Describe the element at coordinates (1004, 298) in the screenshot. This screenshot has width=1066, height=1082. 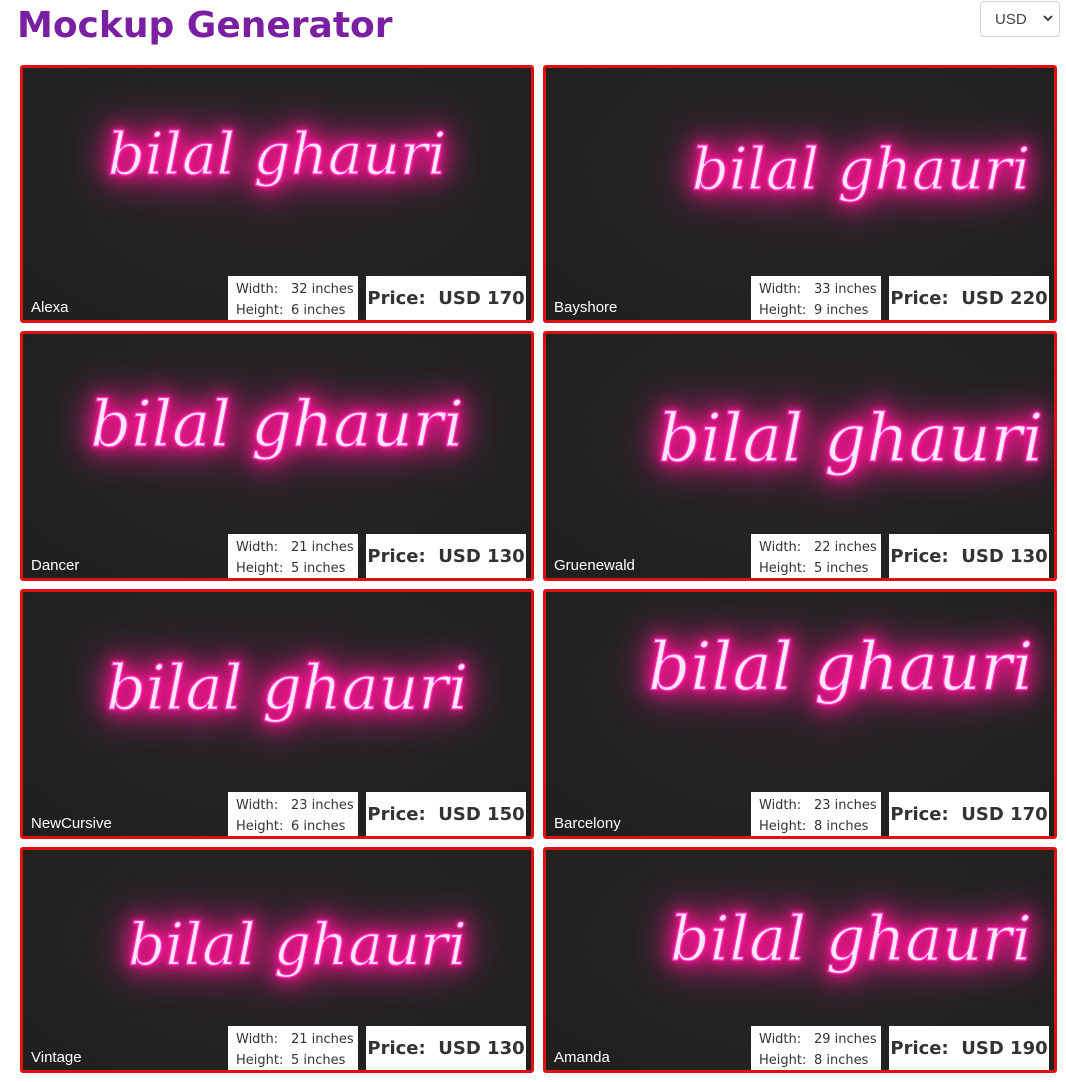
I see `price-value: USD 220` at that location.